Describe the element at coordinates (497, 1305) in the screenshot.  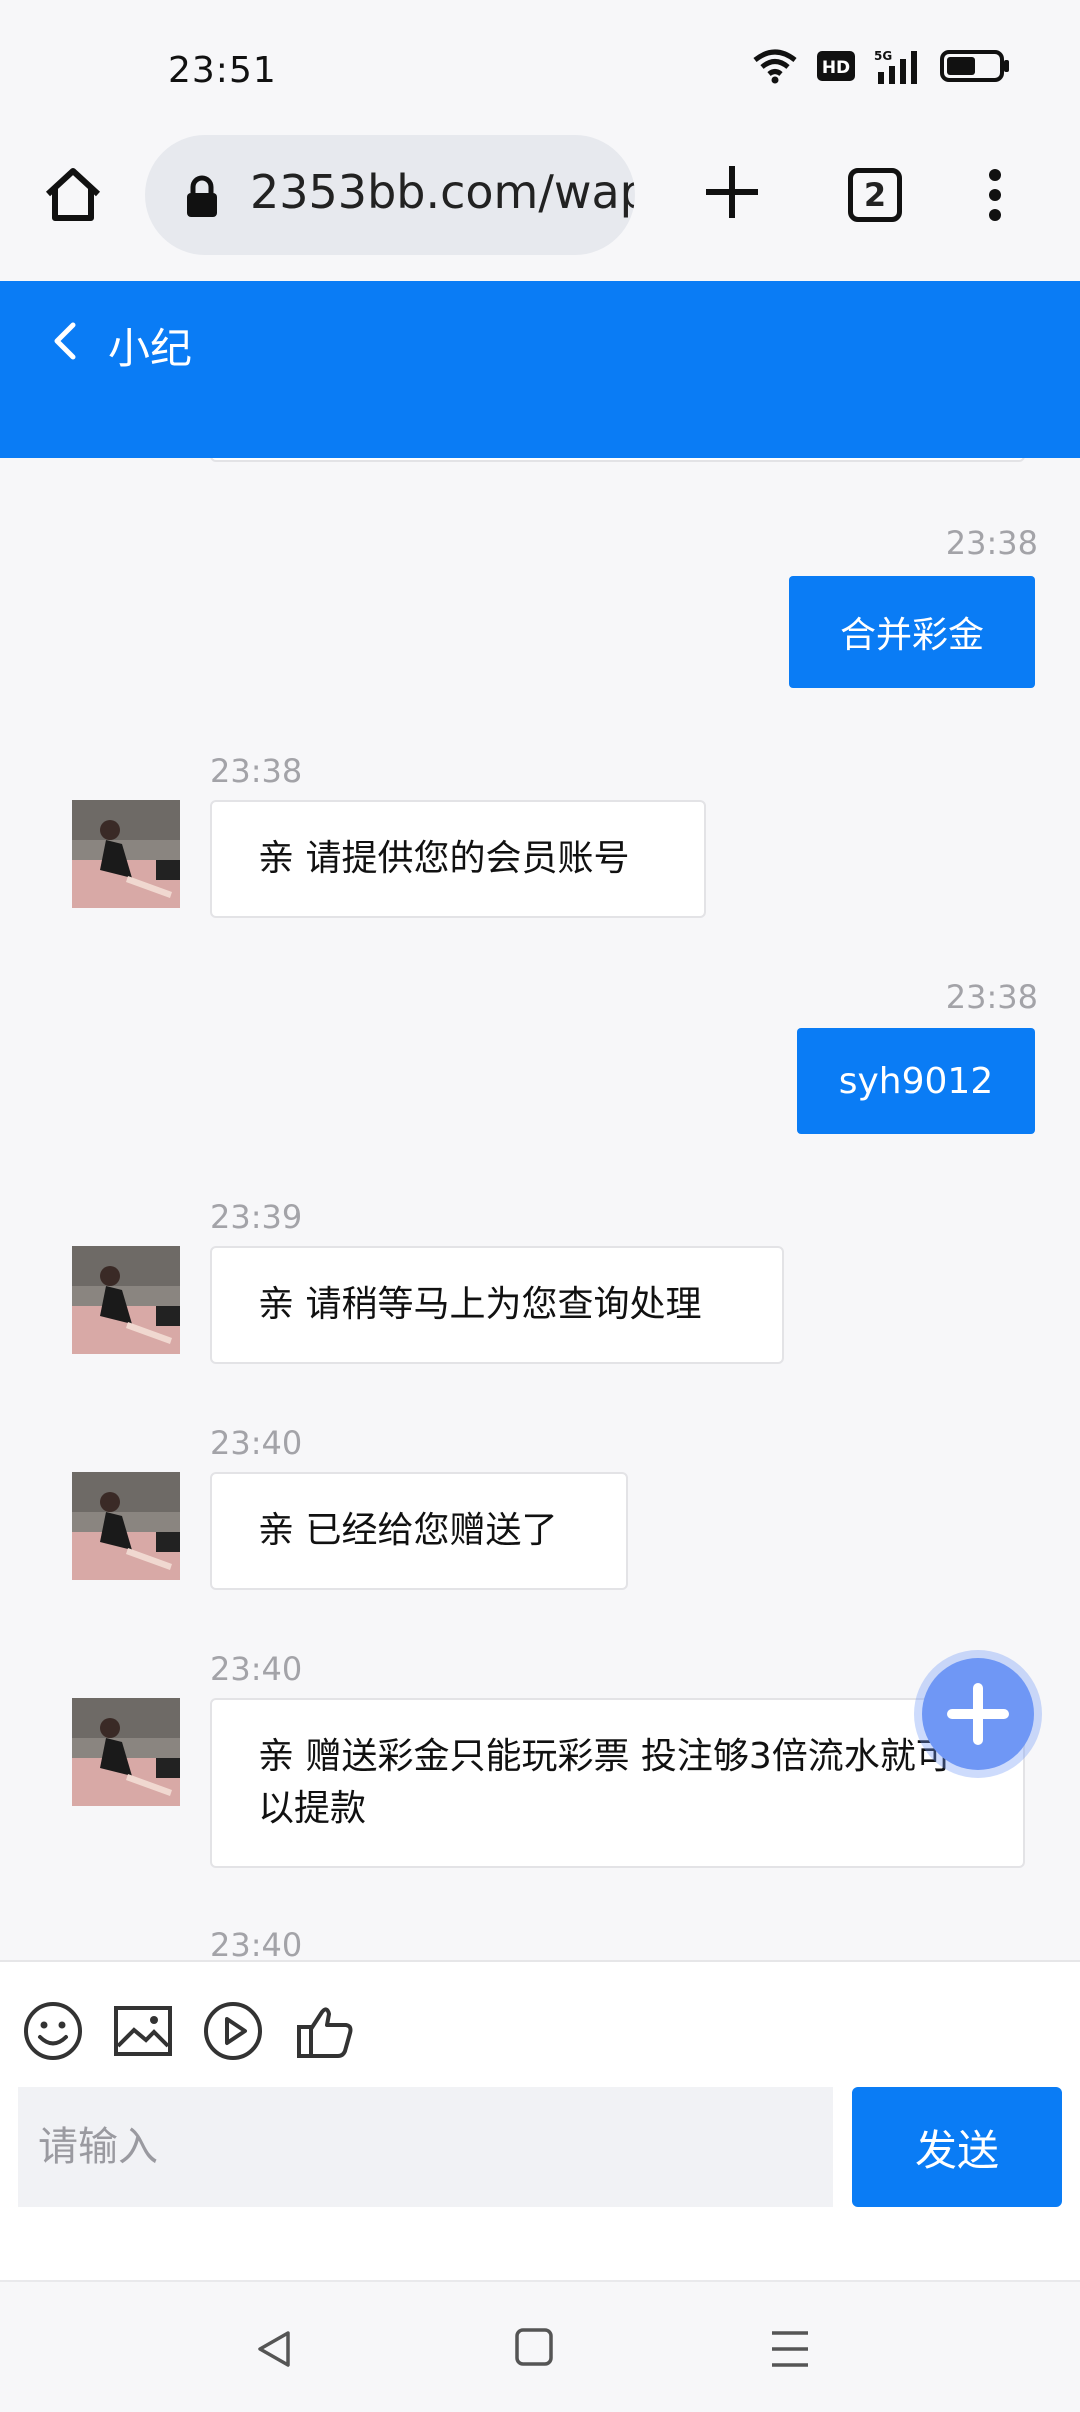
I see `incoming-message: 亲 请稍等马上为您查询处理` at that location.